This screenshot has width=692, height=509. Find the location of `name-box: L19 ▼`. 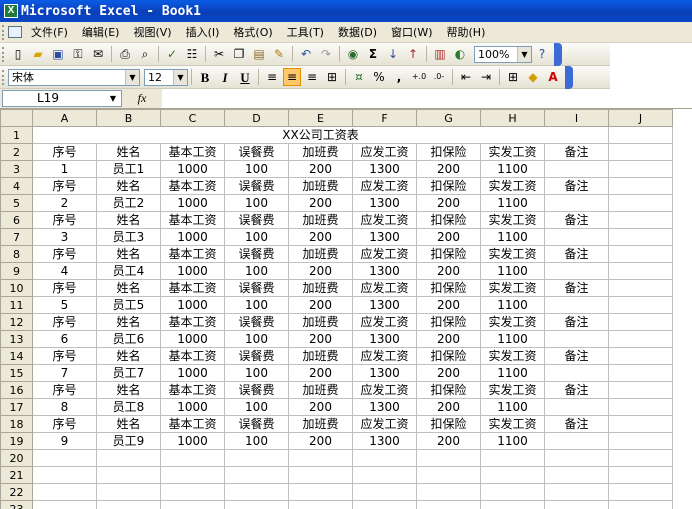

name-box: L19 ▼ is located at coordinates (62, 98).